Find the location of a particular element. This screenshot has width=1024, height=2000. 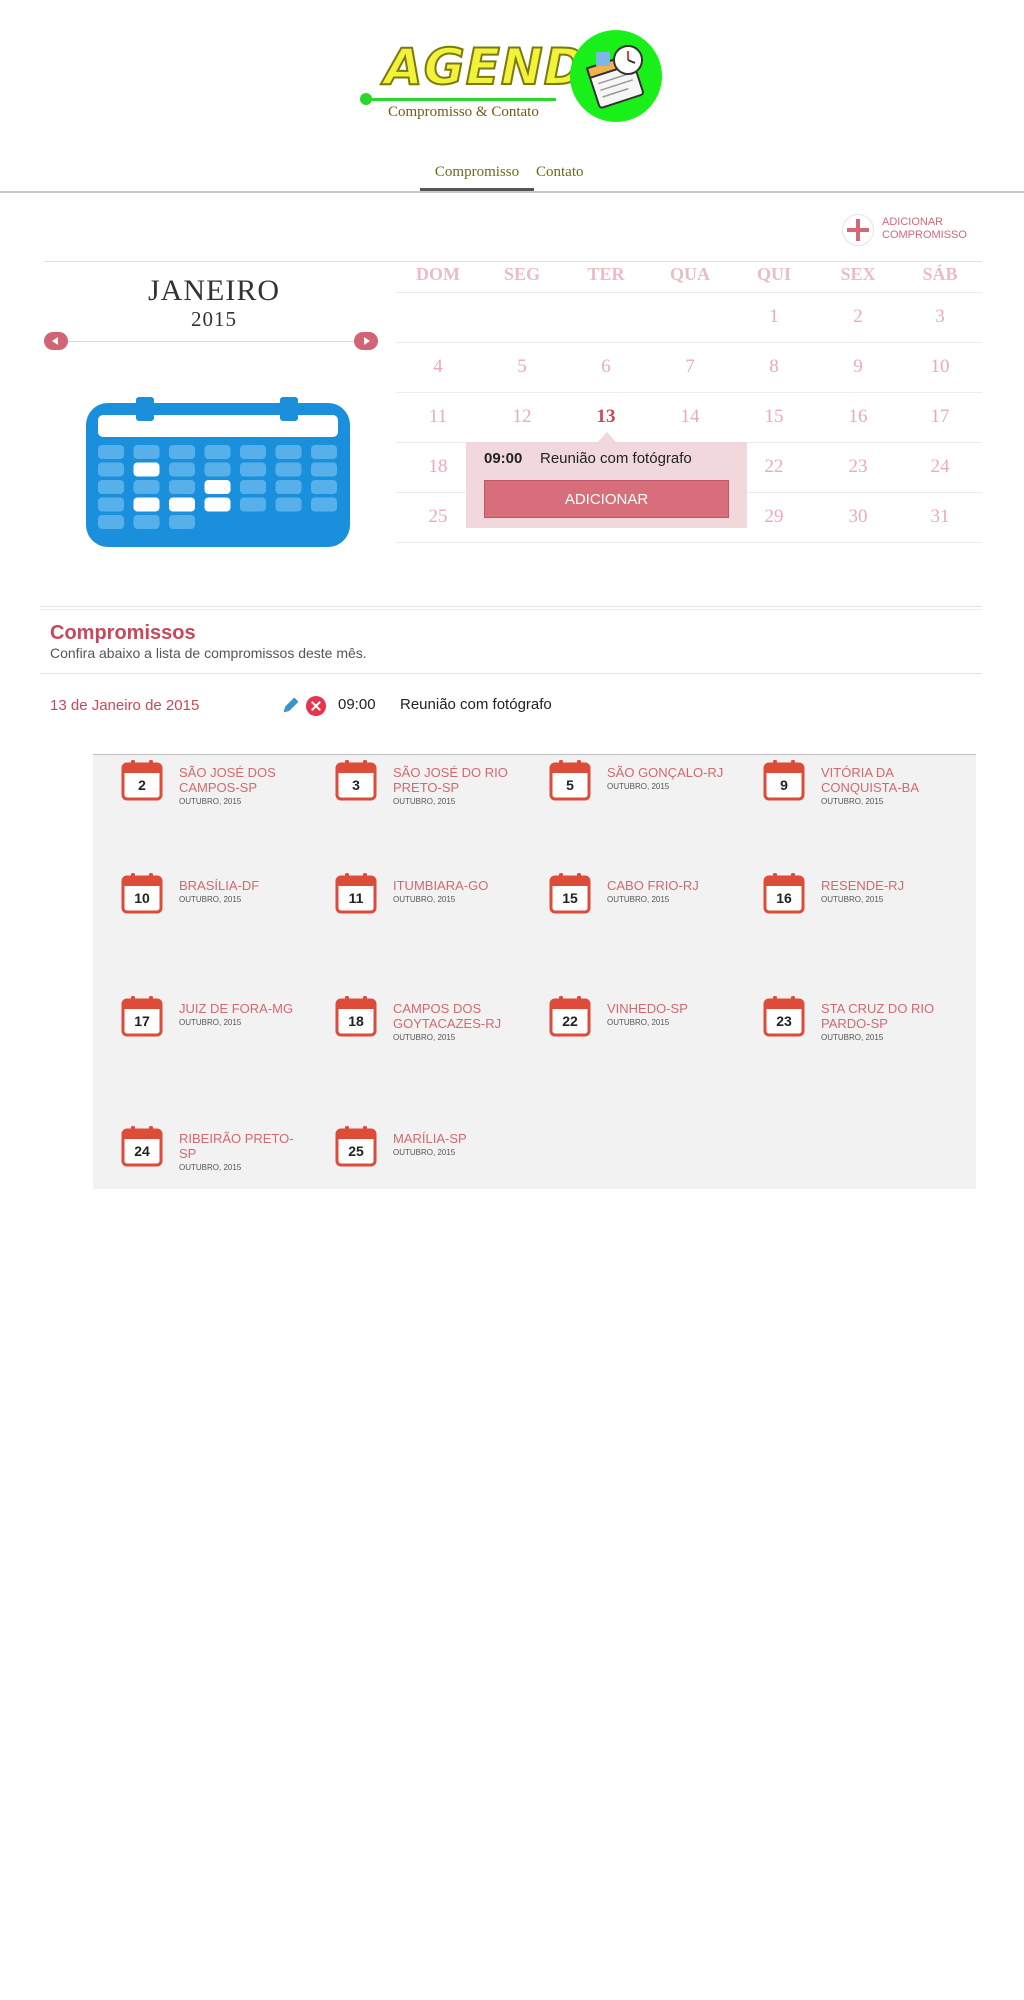

weekday-dom: DOM is located at coordinates (438, 274).